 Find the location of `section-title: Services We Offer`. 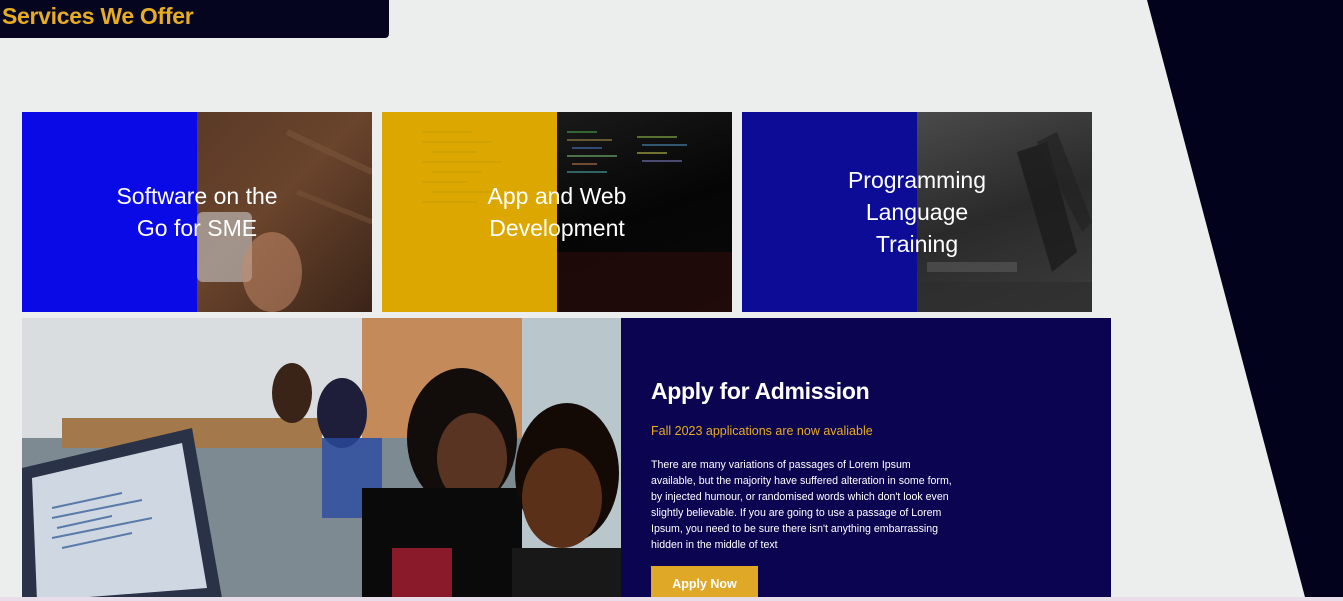

section-title: Services We Offer is located at coordinates (98, 16).